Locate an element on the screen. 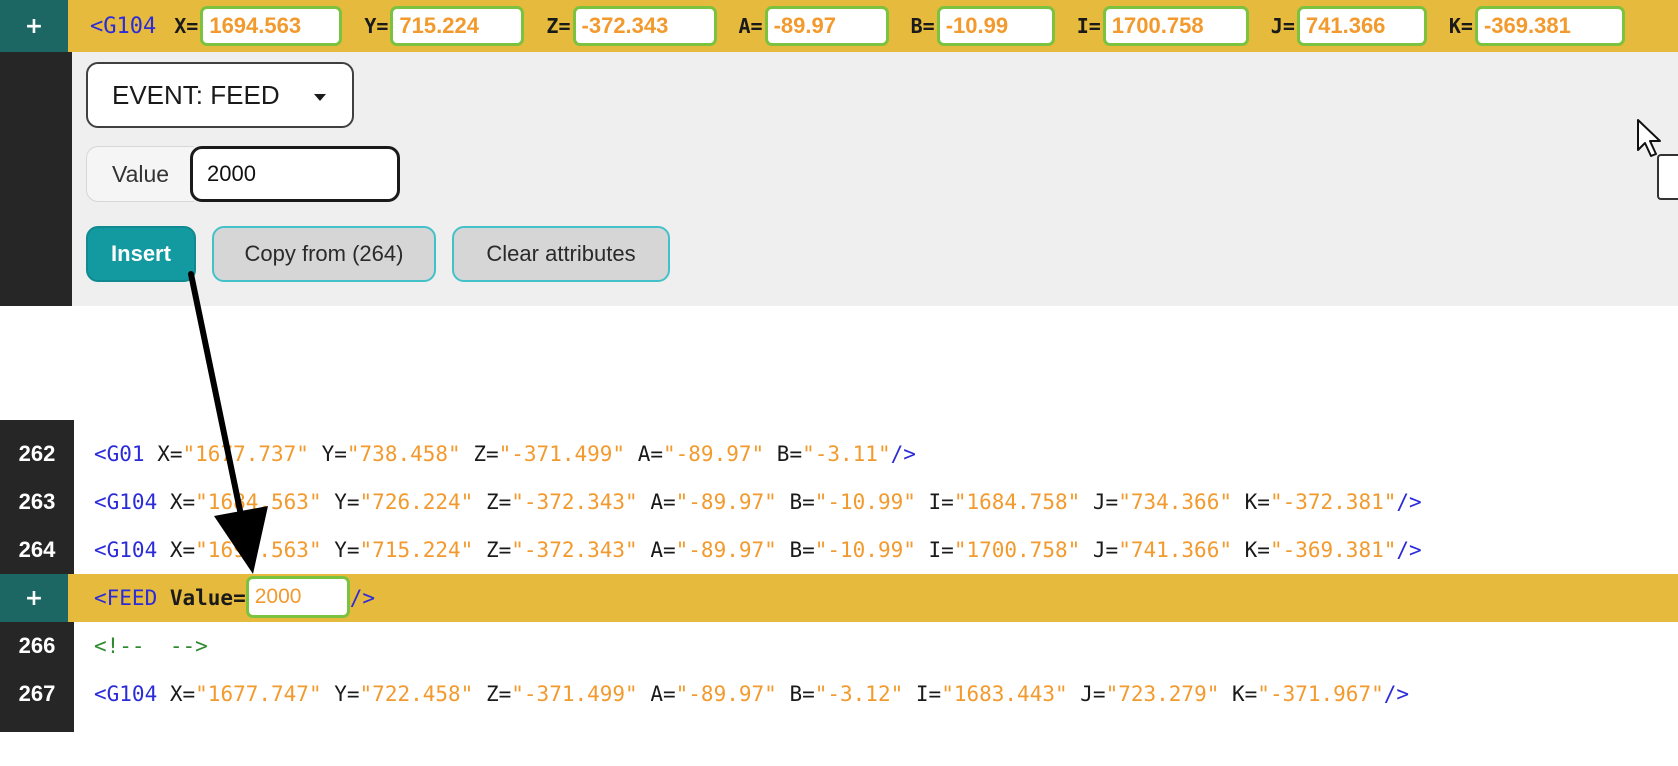 The image size is (1678, 766). attr-input-z: -372.343 is located at coordinates (644, 26).